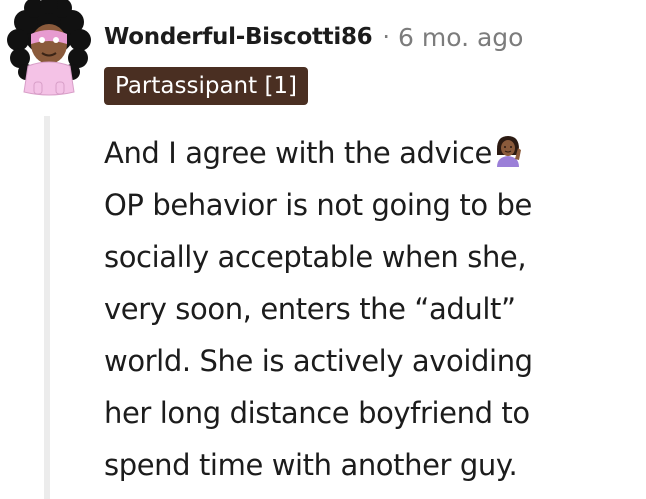 The image size is (646, 499). Describe the element at coordinates (508, 151) in the screenshot. I see `woman-tipping-hand-emoji` at that location.